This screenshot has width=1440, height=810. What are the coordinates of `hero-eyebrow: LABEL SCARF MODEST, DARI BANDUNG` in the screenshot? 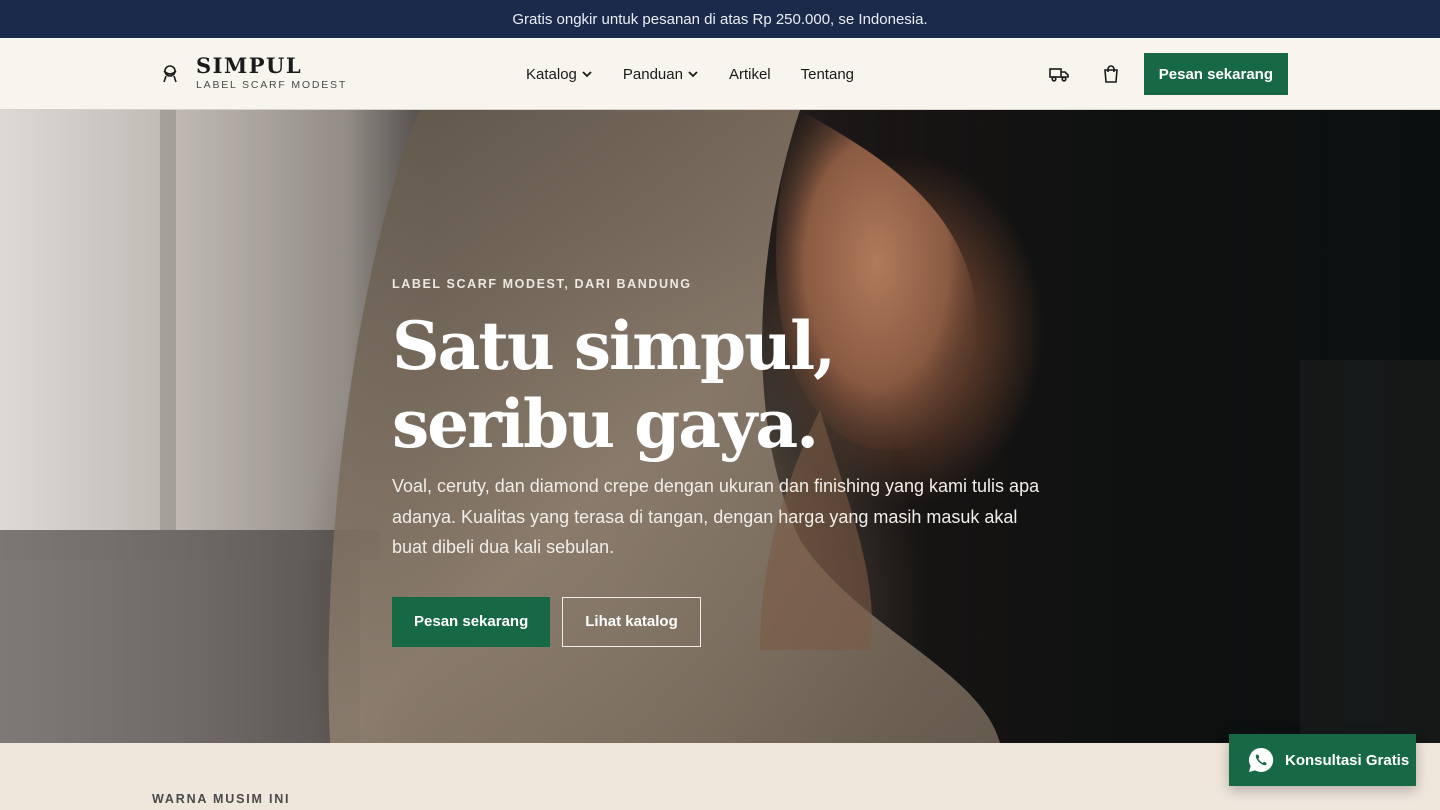 It's located at (542, 284).